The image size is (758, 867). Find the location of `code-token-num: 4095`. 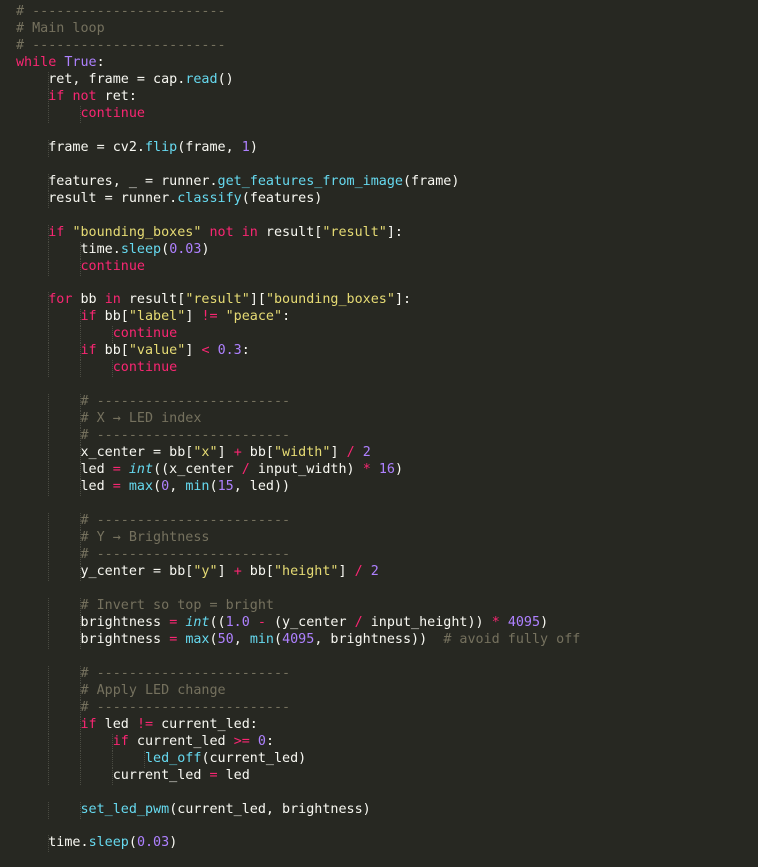

code-token-num: 4095 is located at coordinates (524, 622).